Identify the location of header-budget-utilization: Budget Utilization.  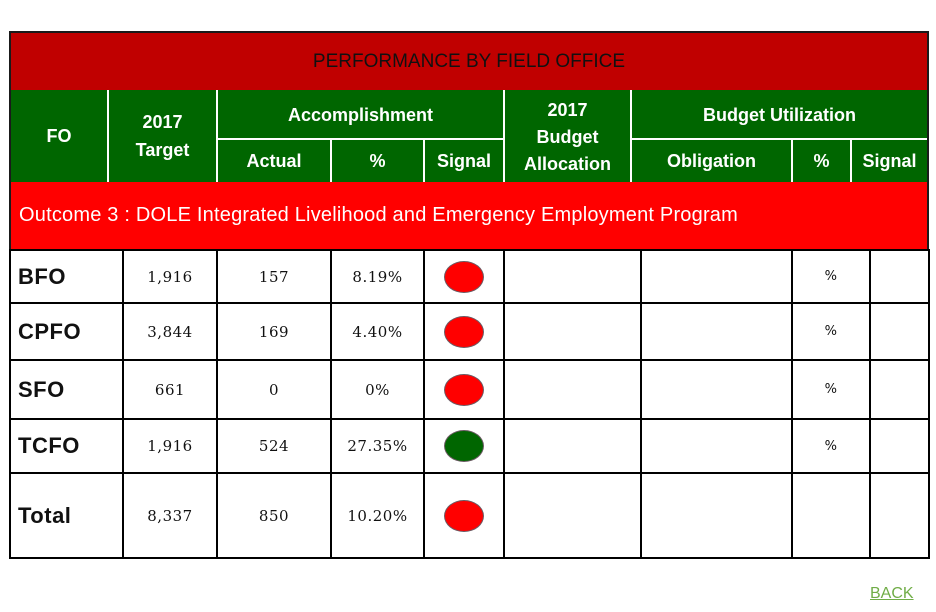
(779, 115).